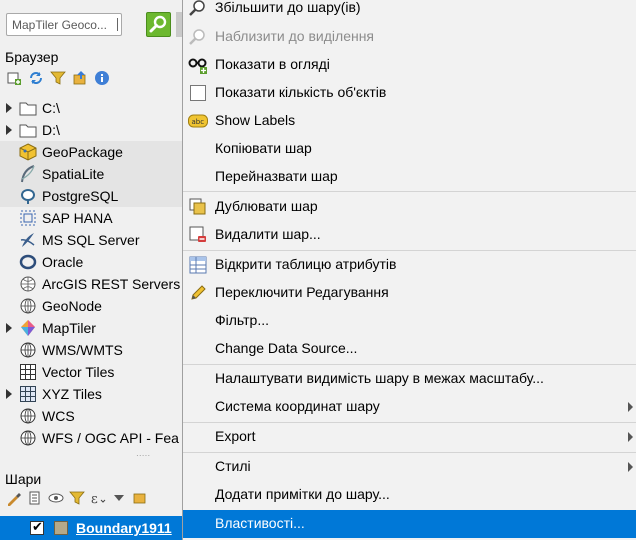 The height and width of the screenshot is (540, 636). I want to click on browser-item-oracle: Oracle, so click(91, 262).